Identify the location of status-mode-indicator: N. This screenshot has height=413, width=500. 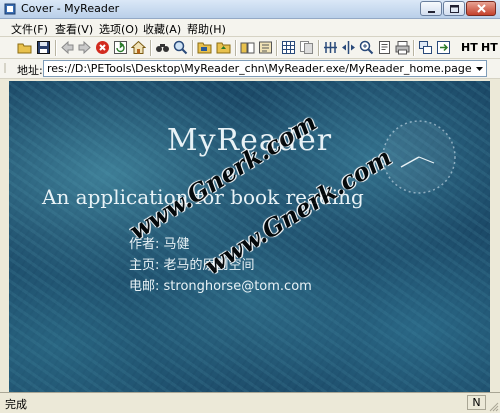
(476, 402).